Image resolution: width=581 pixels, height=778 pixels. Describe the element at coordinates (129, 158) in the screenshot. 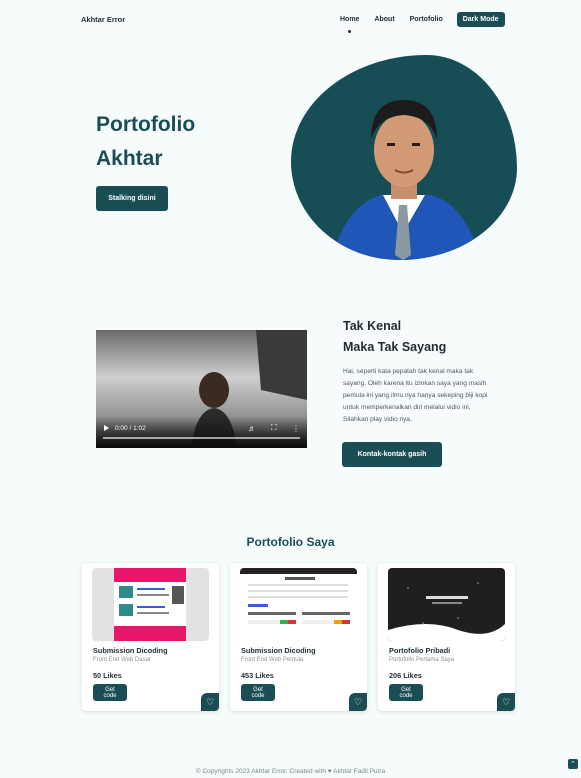

I see `hero-title-line2: Akhtar` at that location.